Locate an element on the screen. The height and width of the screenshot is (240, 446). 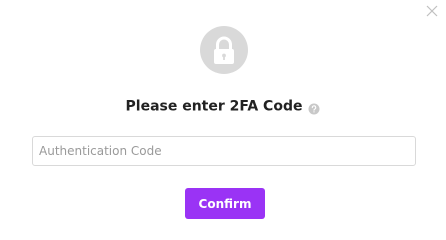
question-circle-icon is located at coordinates (314, 108).